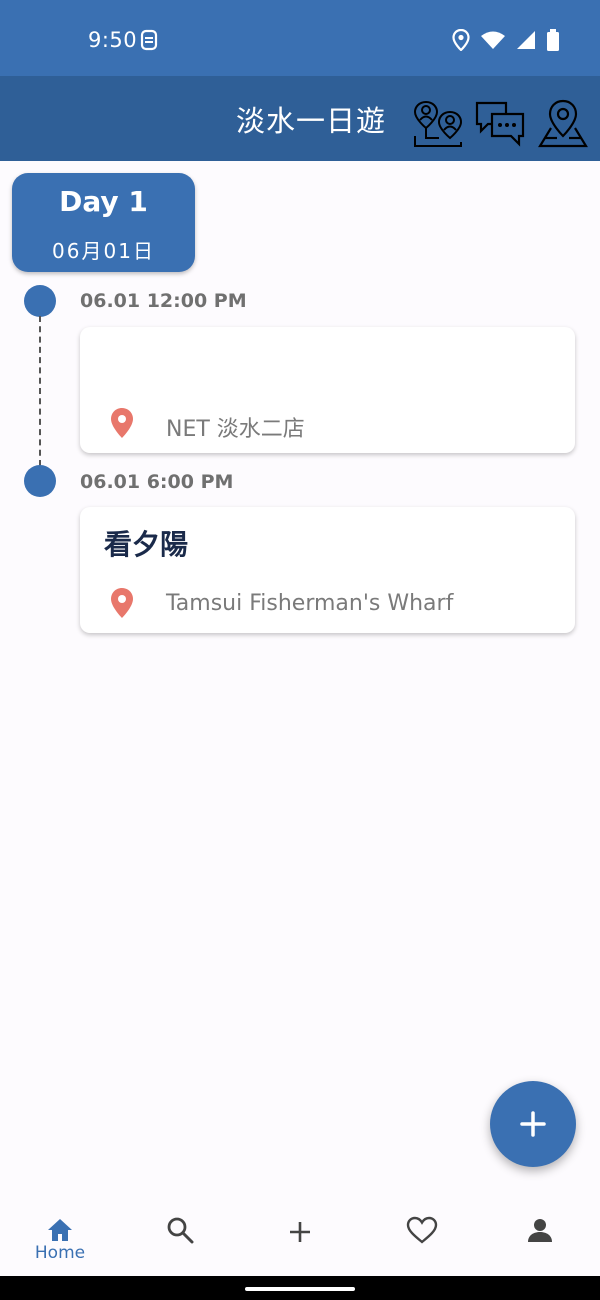  What do you see at coordinates (540, 1230) in the screenshot?
I see `person-icon` at bounding box center [540, 1230].